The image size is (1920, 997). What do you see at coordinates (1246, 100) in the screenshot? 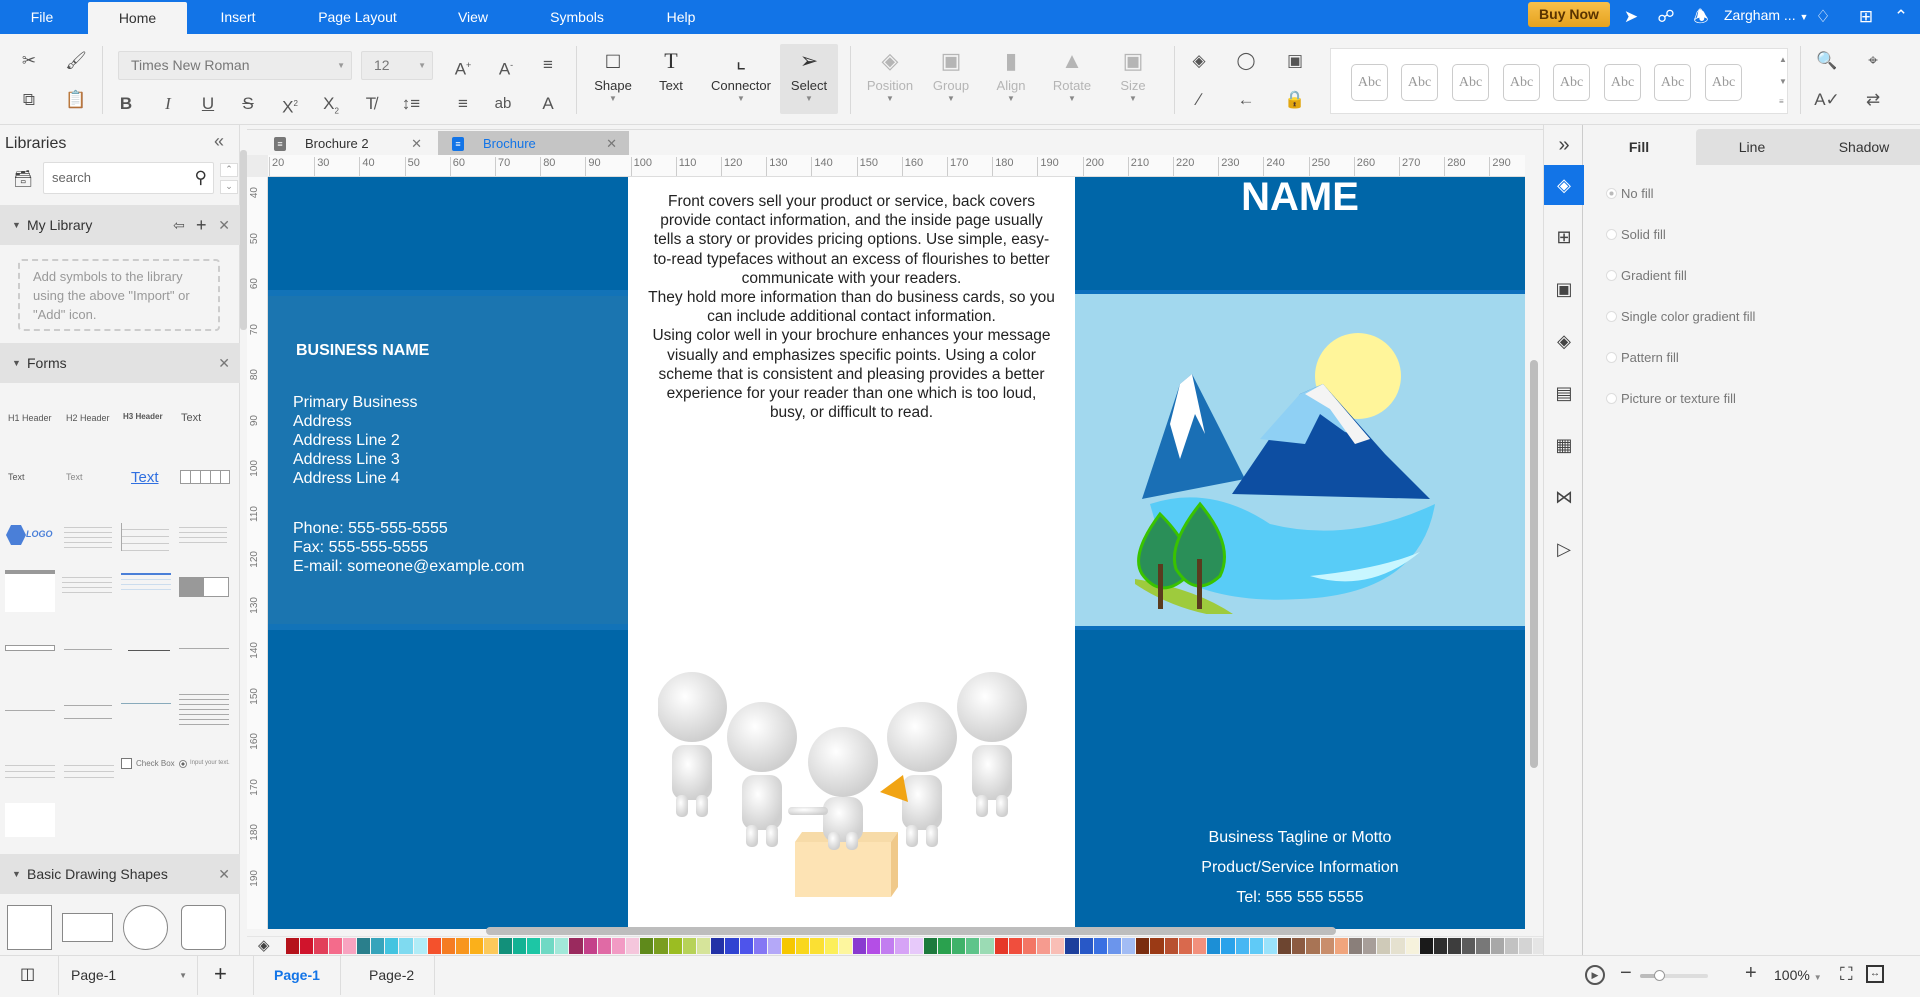
I see `line-style-icon: ←` at bounding box center [1246, 100].